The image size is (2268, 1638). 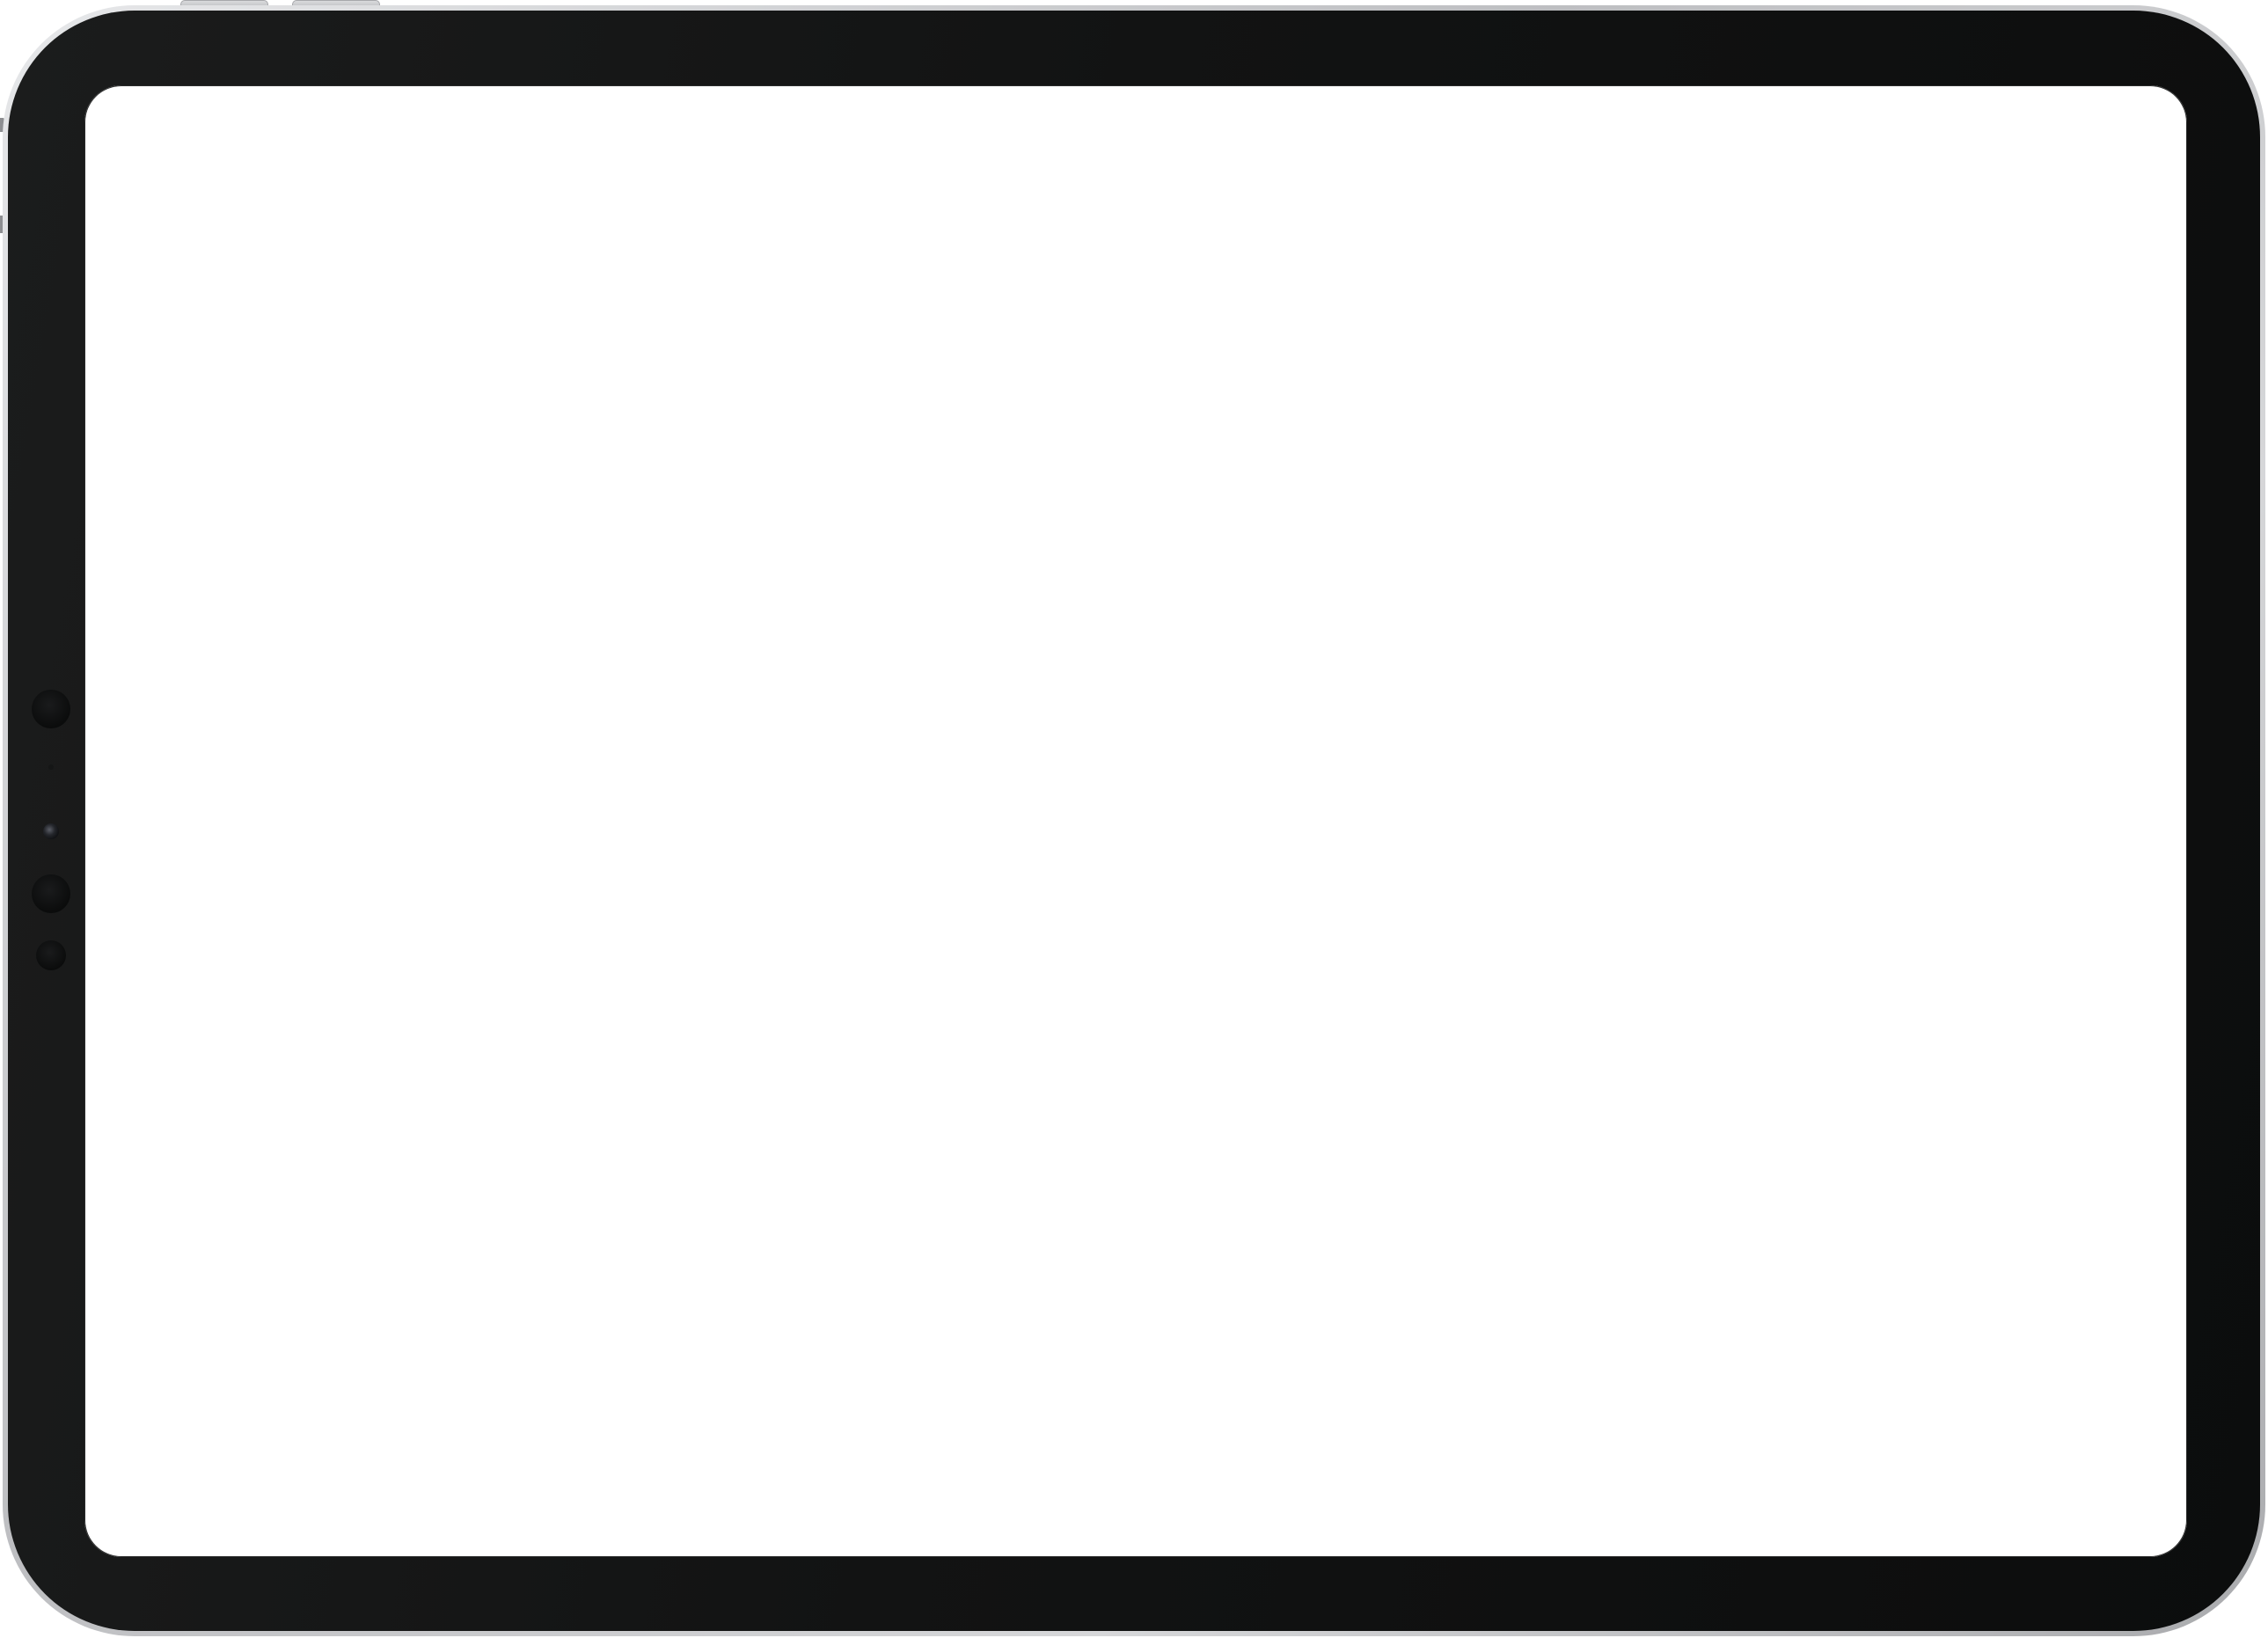 What do you see at coordinates (51, 767) in the screenshot?
I see `proximity-sensor` at bounding box center [51, 767].